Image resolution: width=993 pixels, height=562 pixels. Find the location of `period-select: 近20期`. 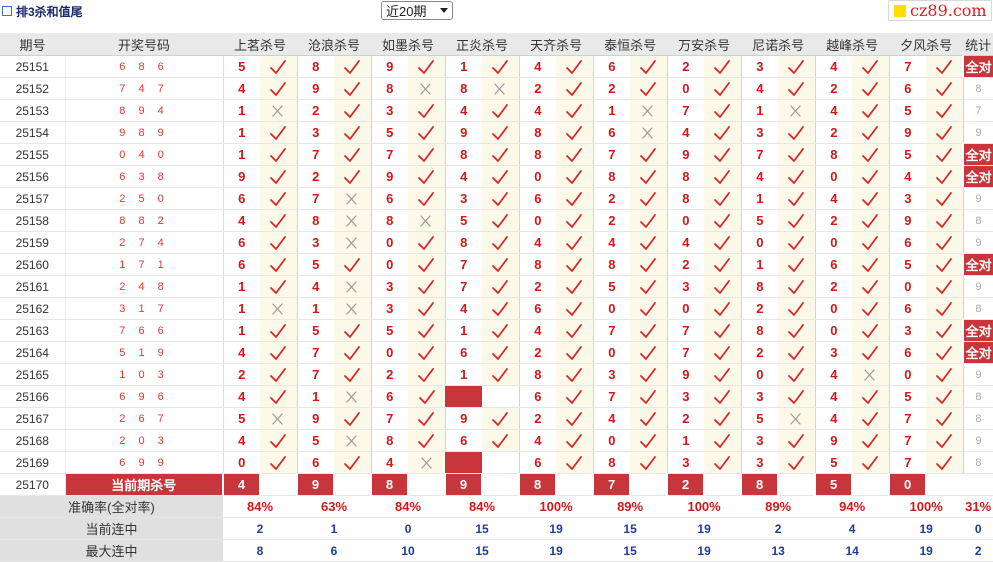

period-select: 近20期 is located at coordinates (417, 10).